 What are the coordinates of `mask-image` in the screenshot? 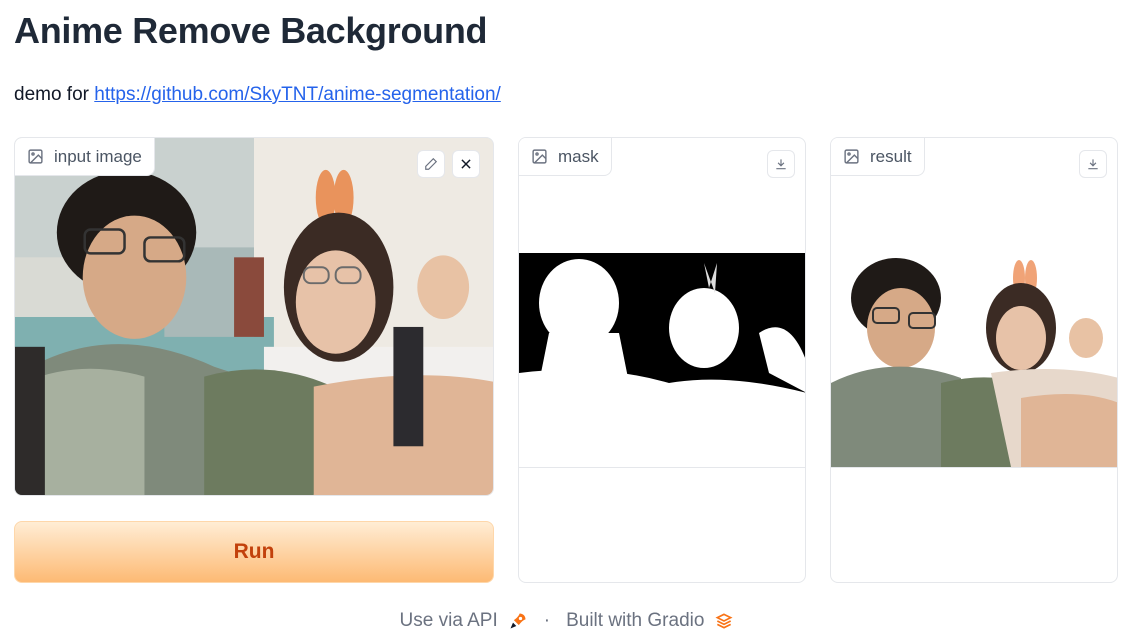 It's located at (662, 360).